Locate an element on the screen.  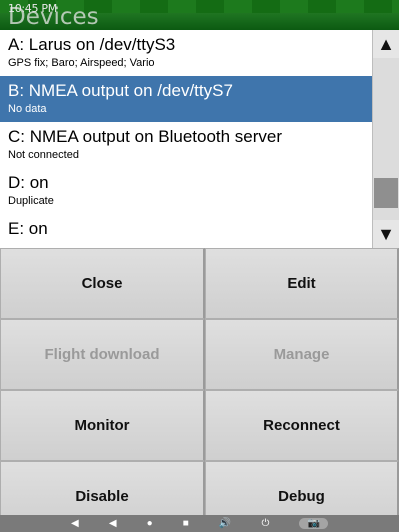
device-name: A: Larus on /dev/ttyS3 is located at coordinates (92, 44).